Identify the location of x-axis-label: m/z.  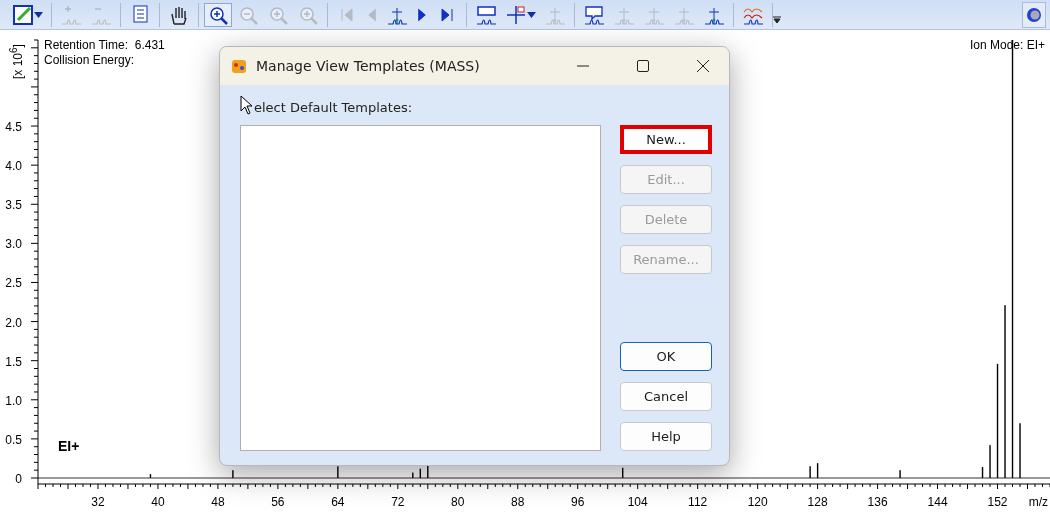
(1038, 502).